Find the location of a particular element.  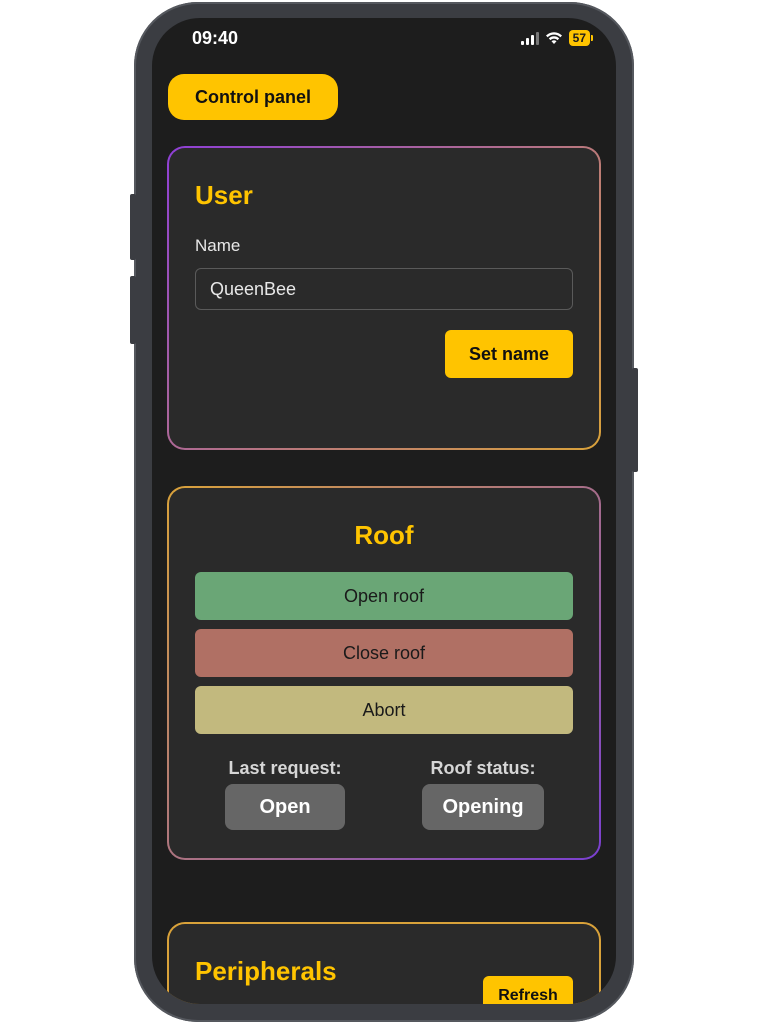

status-icons: 57 is located at coordinates (557, 38).